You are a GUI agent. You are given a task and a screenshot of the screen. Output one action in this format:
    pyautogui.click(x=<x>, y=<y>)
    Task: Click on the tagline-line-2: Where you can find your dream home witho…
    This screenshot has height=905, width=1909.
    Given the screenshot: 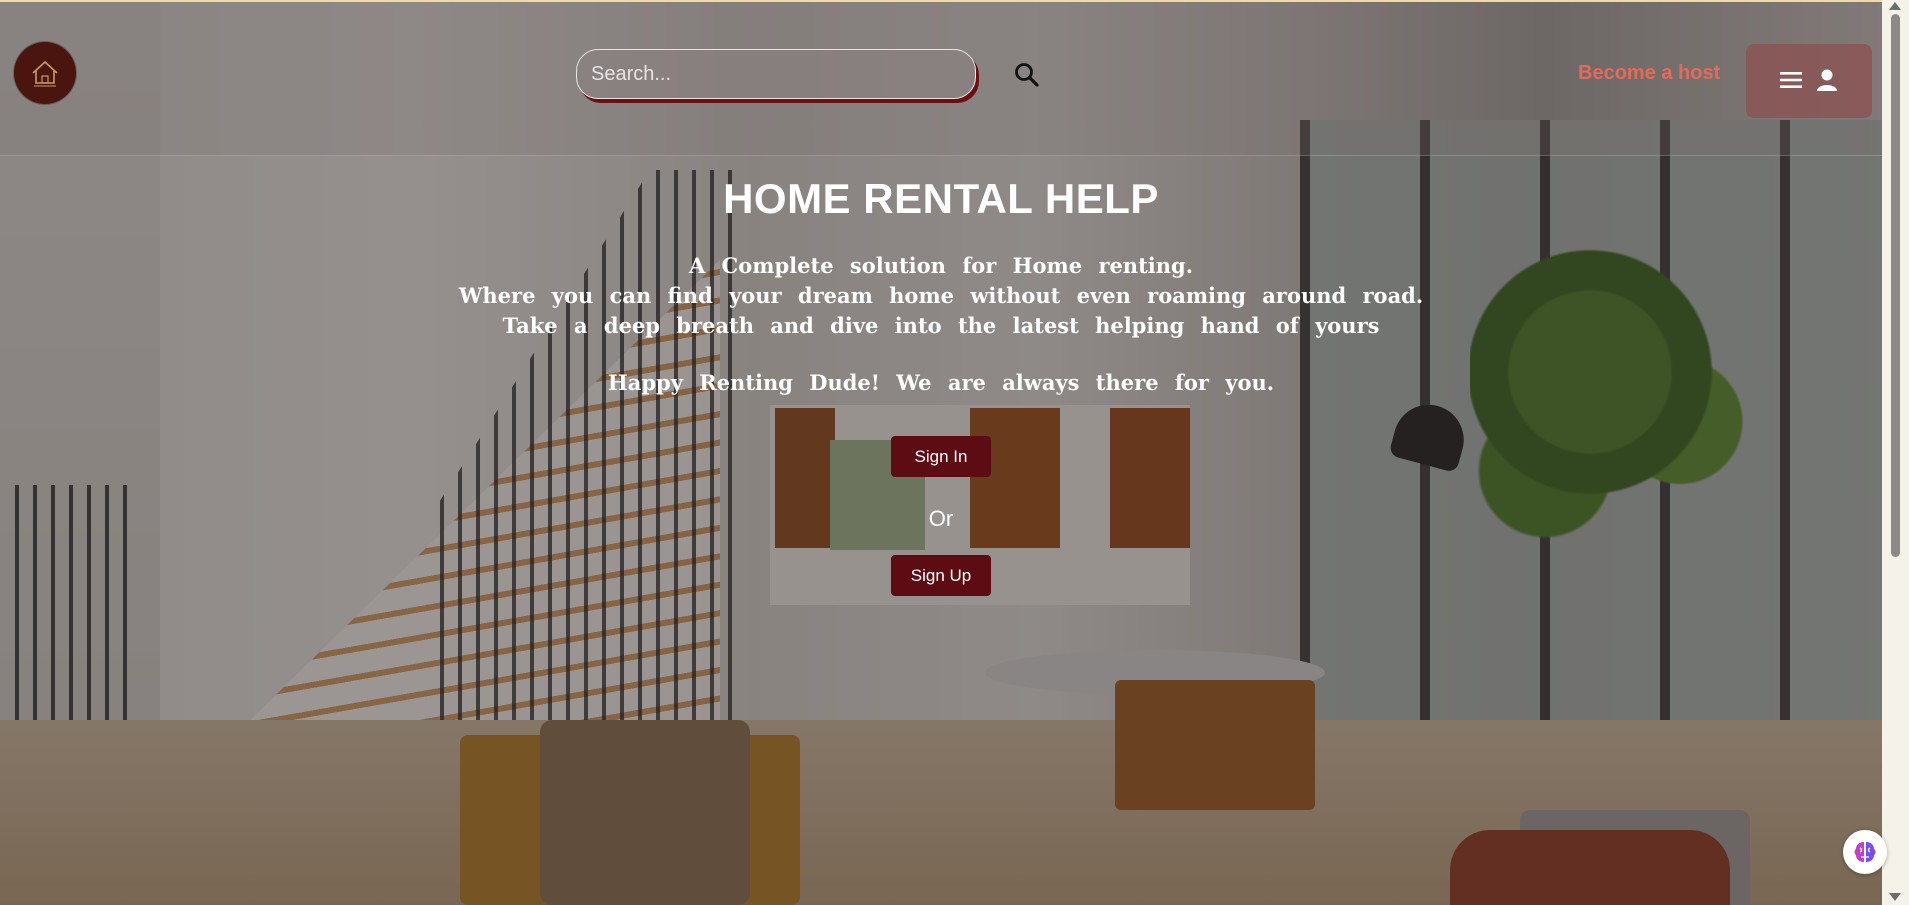 What is the action you would take?
    pyautogui.click(x=941, y=295)
    